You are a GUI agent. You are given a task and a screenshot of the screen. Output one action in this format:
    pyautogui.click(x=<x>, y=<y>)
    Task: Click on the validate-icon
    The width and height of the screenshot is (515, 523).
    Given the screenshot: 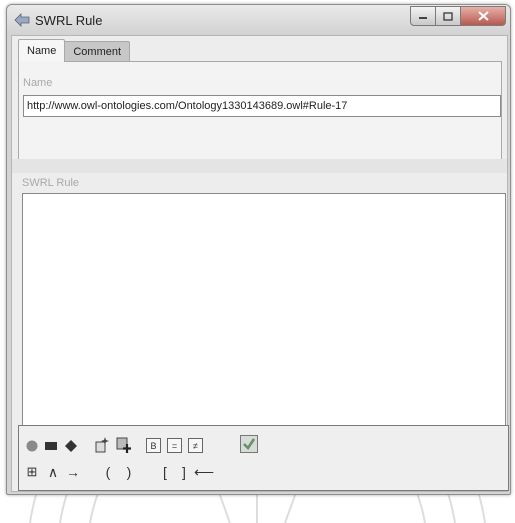 What is the action you would take?
    pyautogui.click(x=249, y=444)
    